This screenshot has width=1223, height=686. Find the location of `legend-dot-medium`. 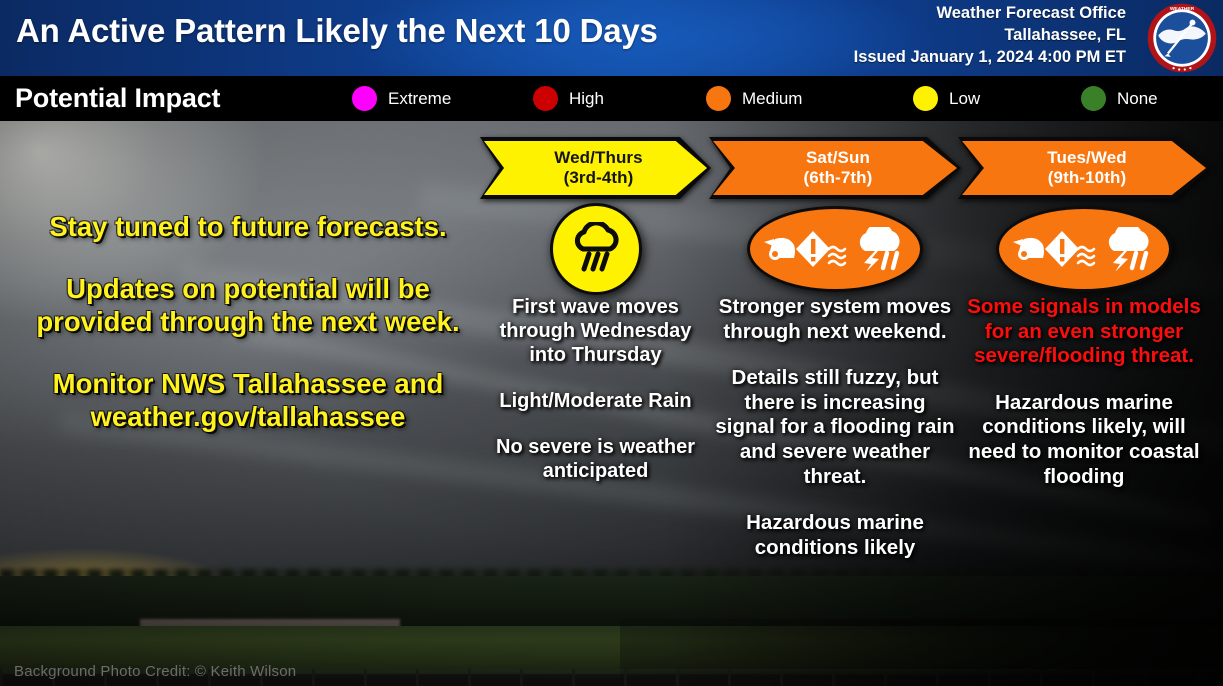

legend-dot-medium is located at coordinates (718, 98).